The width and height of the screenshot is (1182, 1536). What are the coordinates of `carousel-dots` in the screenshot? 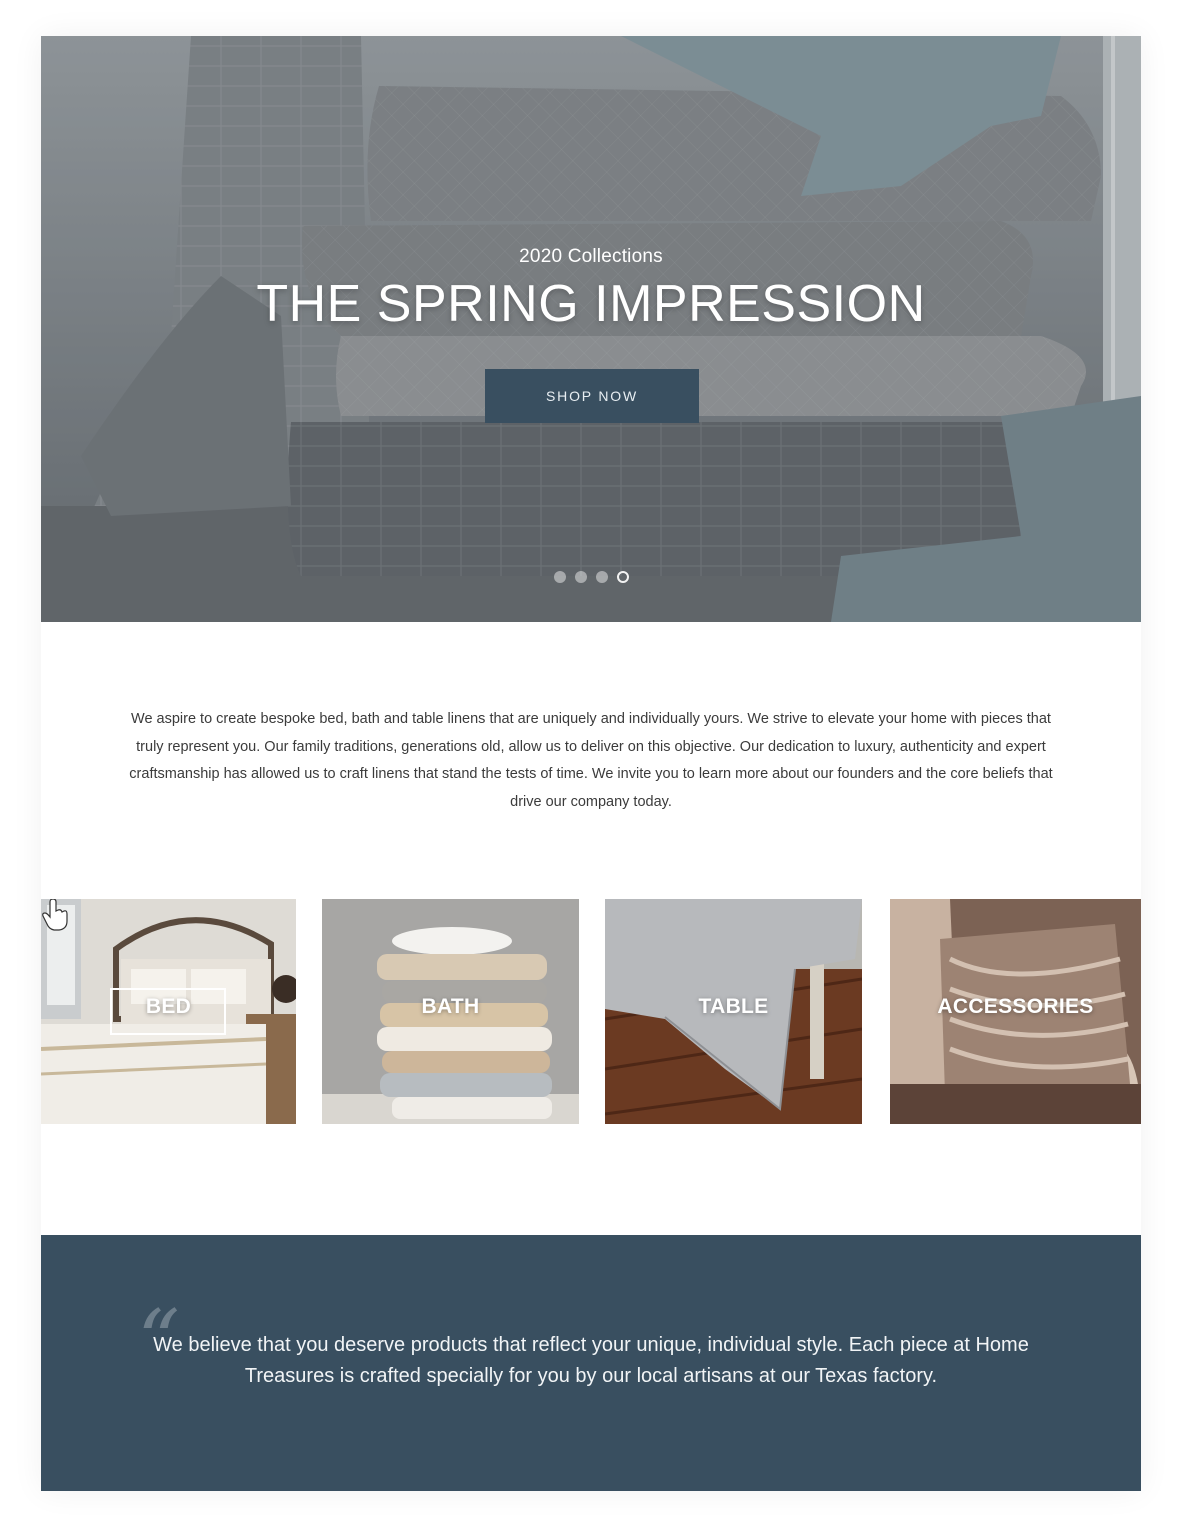 It's located at (591, 577).